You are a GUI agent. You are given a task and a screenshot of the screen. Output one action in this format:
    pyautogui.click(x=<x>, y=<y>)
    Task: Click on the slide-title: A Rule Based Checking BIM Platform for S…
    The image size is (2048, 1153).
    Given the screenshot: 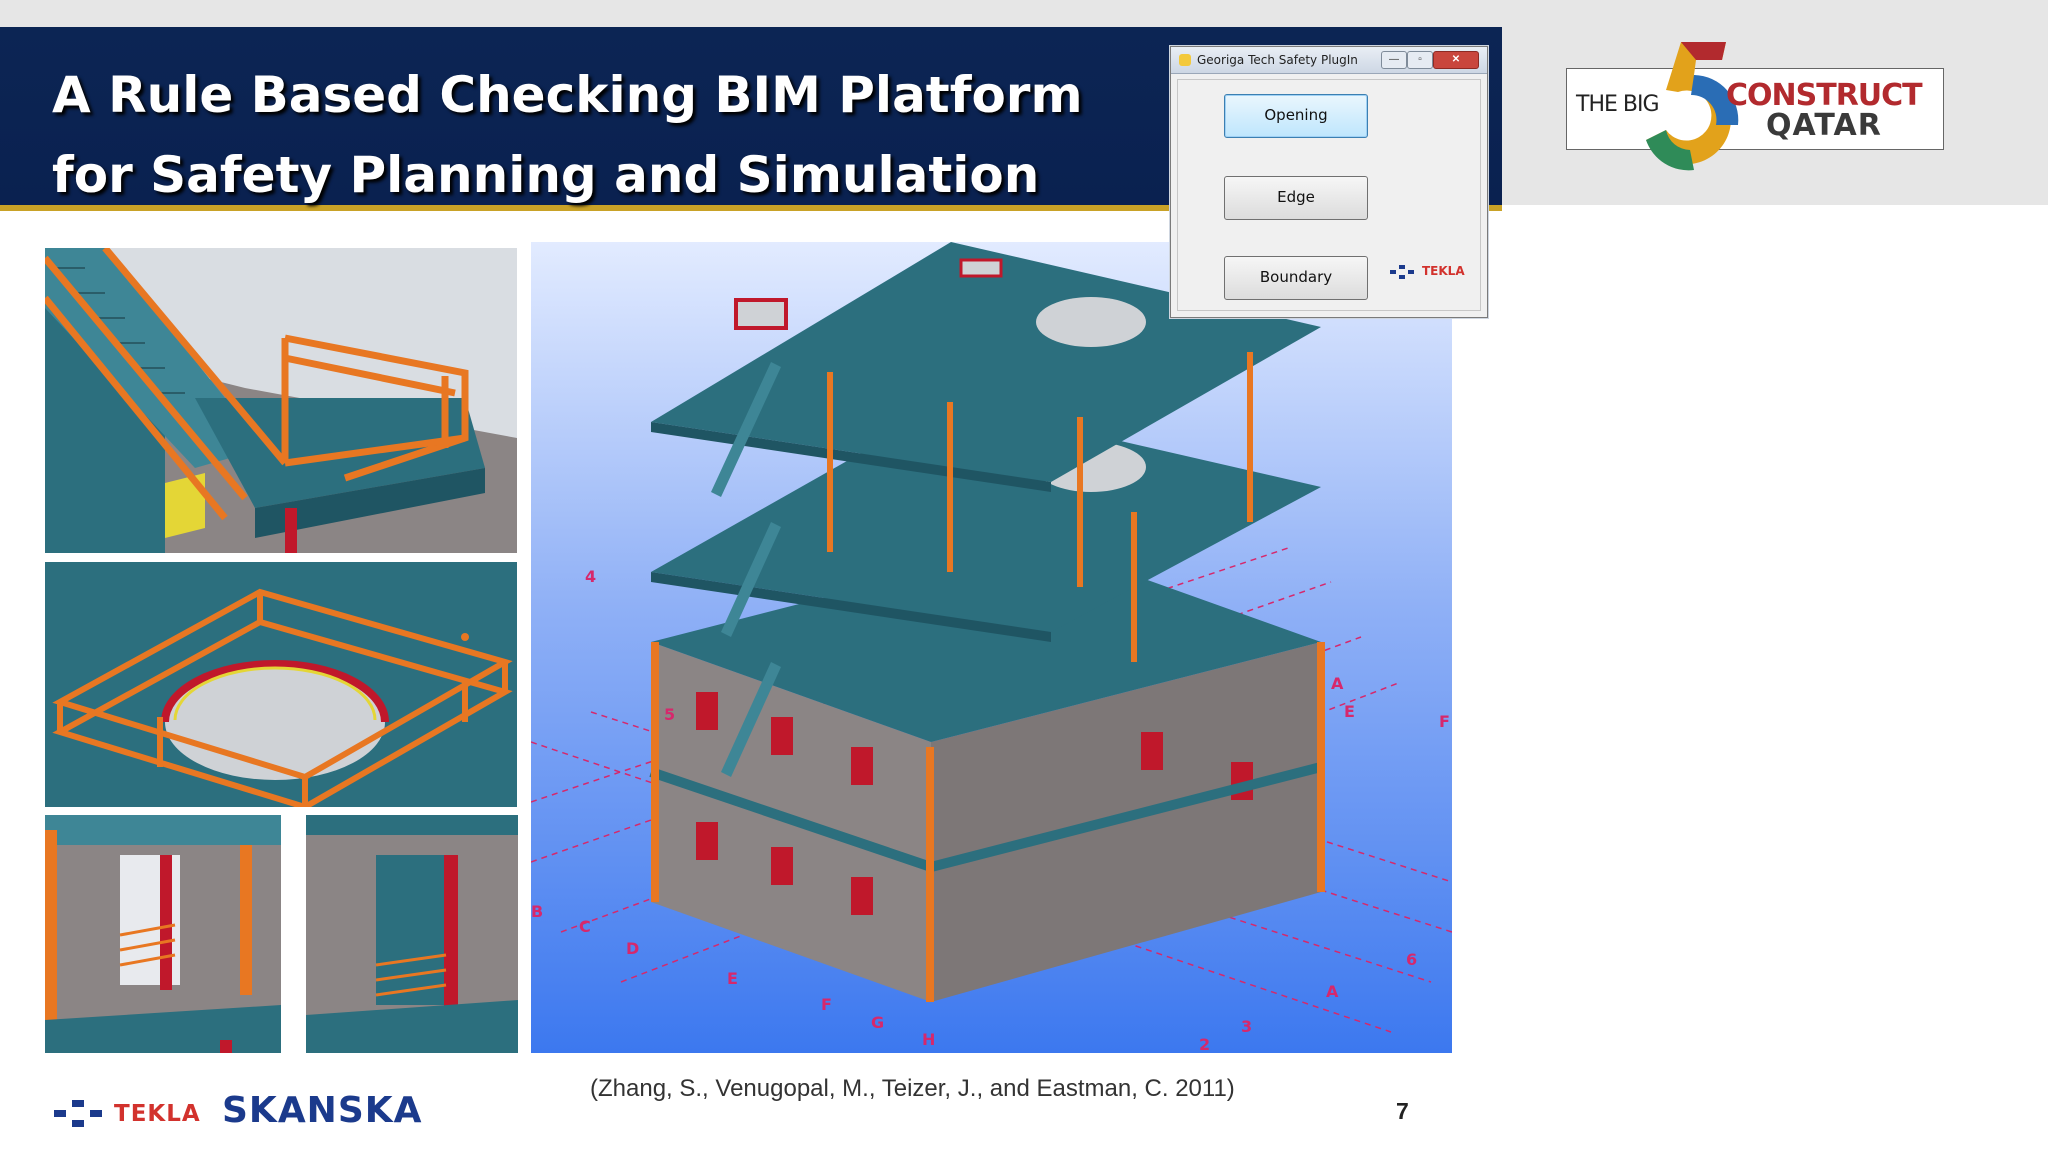 What is the action you would take?
    pyautogui.click(x=567, y=135)
    